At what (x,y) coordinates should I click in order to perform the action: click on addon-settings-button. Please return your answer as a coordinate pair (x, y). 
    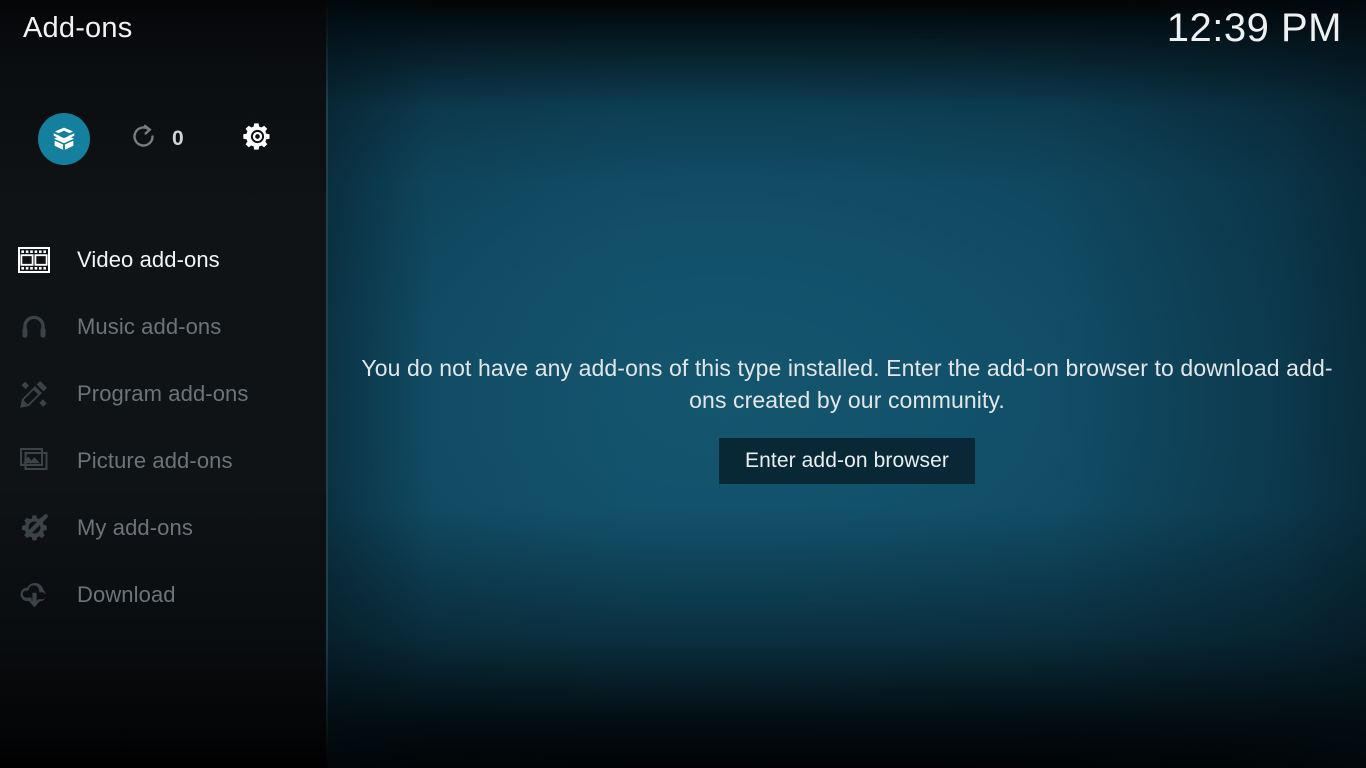
    Looking at the image, I should click on (257, 139).